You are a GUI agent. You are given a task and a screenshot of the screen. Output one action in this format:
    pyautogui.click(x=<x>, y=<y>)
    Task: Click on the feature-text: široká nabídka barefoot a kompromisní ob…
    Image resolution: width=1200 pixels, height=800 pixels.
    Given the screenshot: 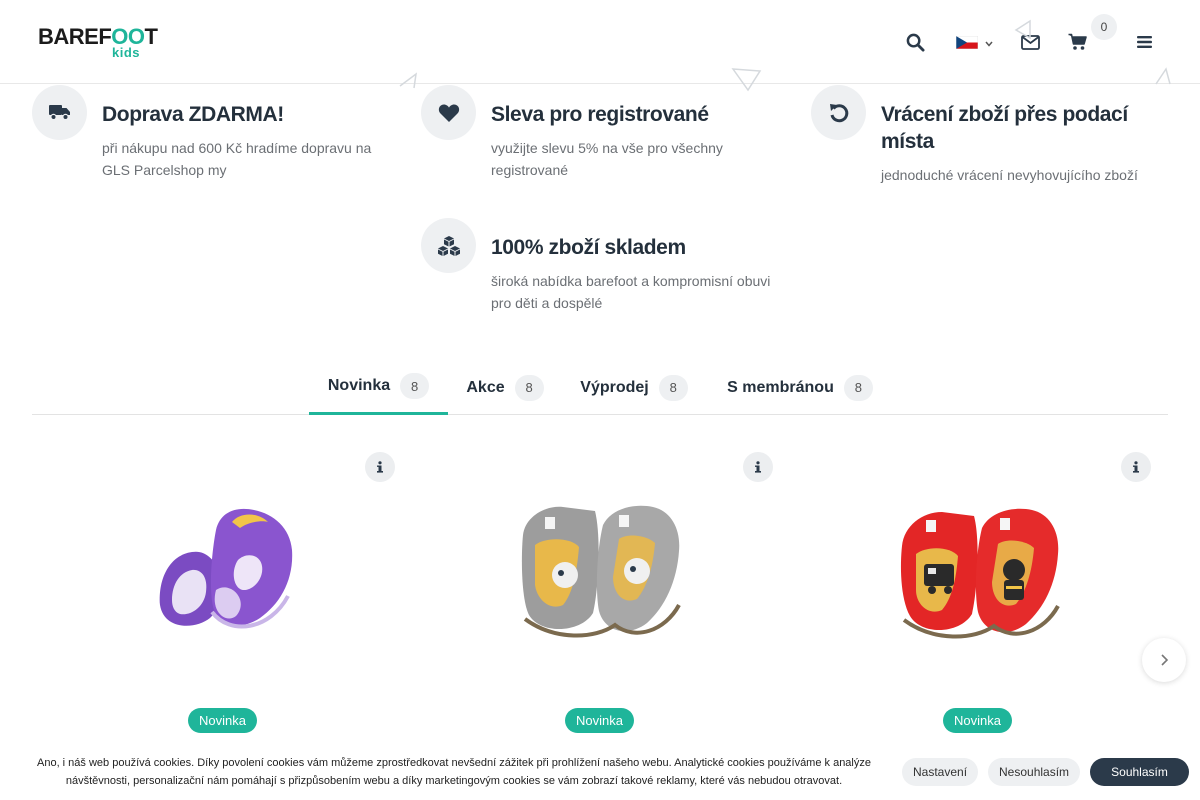 What is the action you would take?
    pyautogui.click(x=631, y=292)
    